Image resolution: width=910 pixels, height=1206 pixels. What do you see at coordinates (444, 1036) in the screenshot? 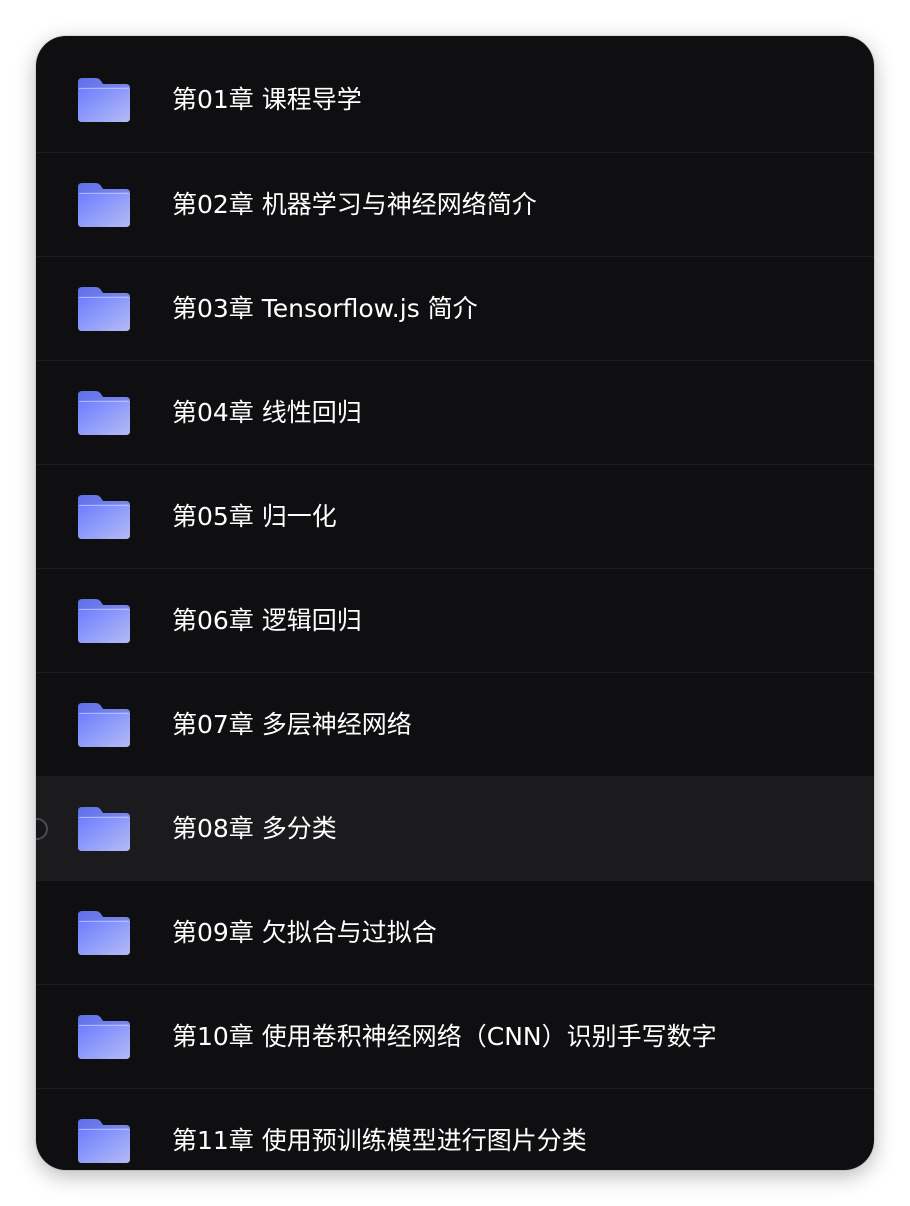
I see `folder-name: 第10章 使用卷积神经网络（CNN）识别手写数字` at bounding box center [444, 1036].